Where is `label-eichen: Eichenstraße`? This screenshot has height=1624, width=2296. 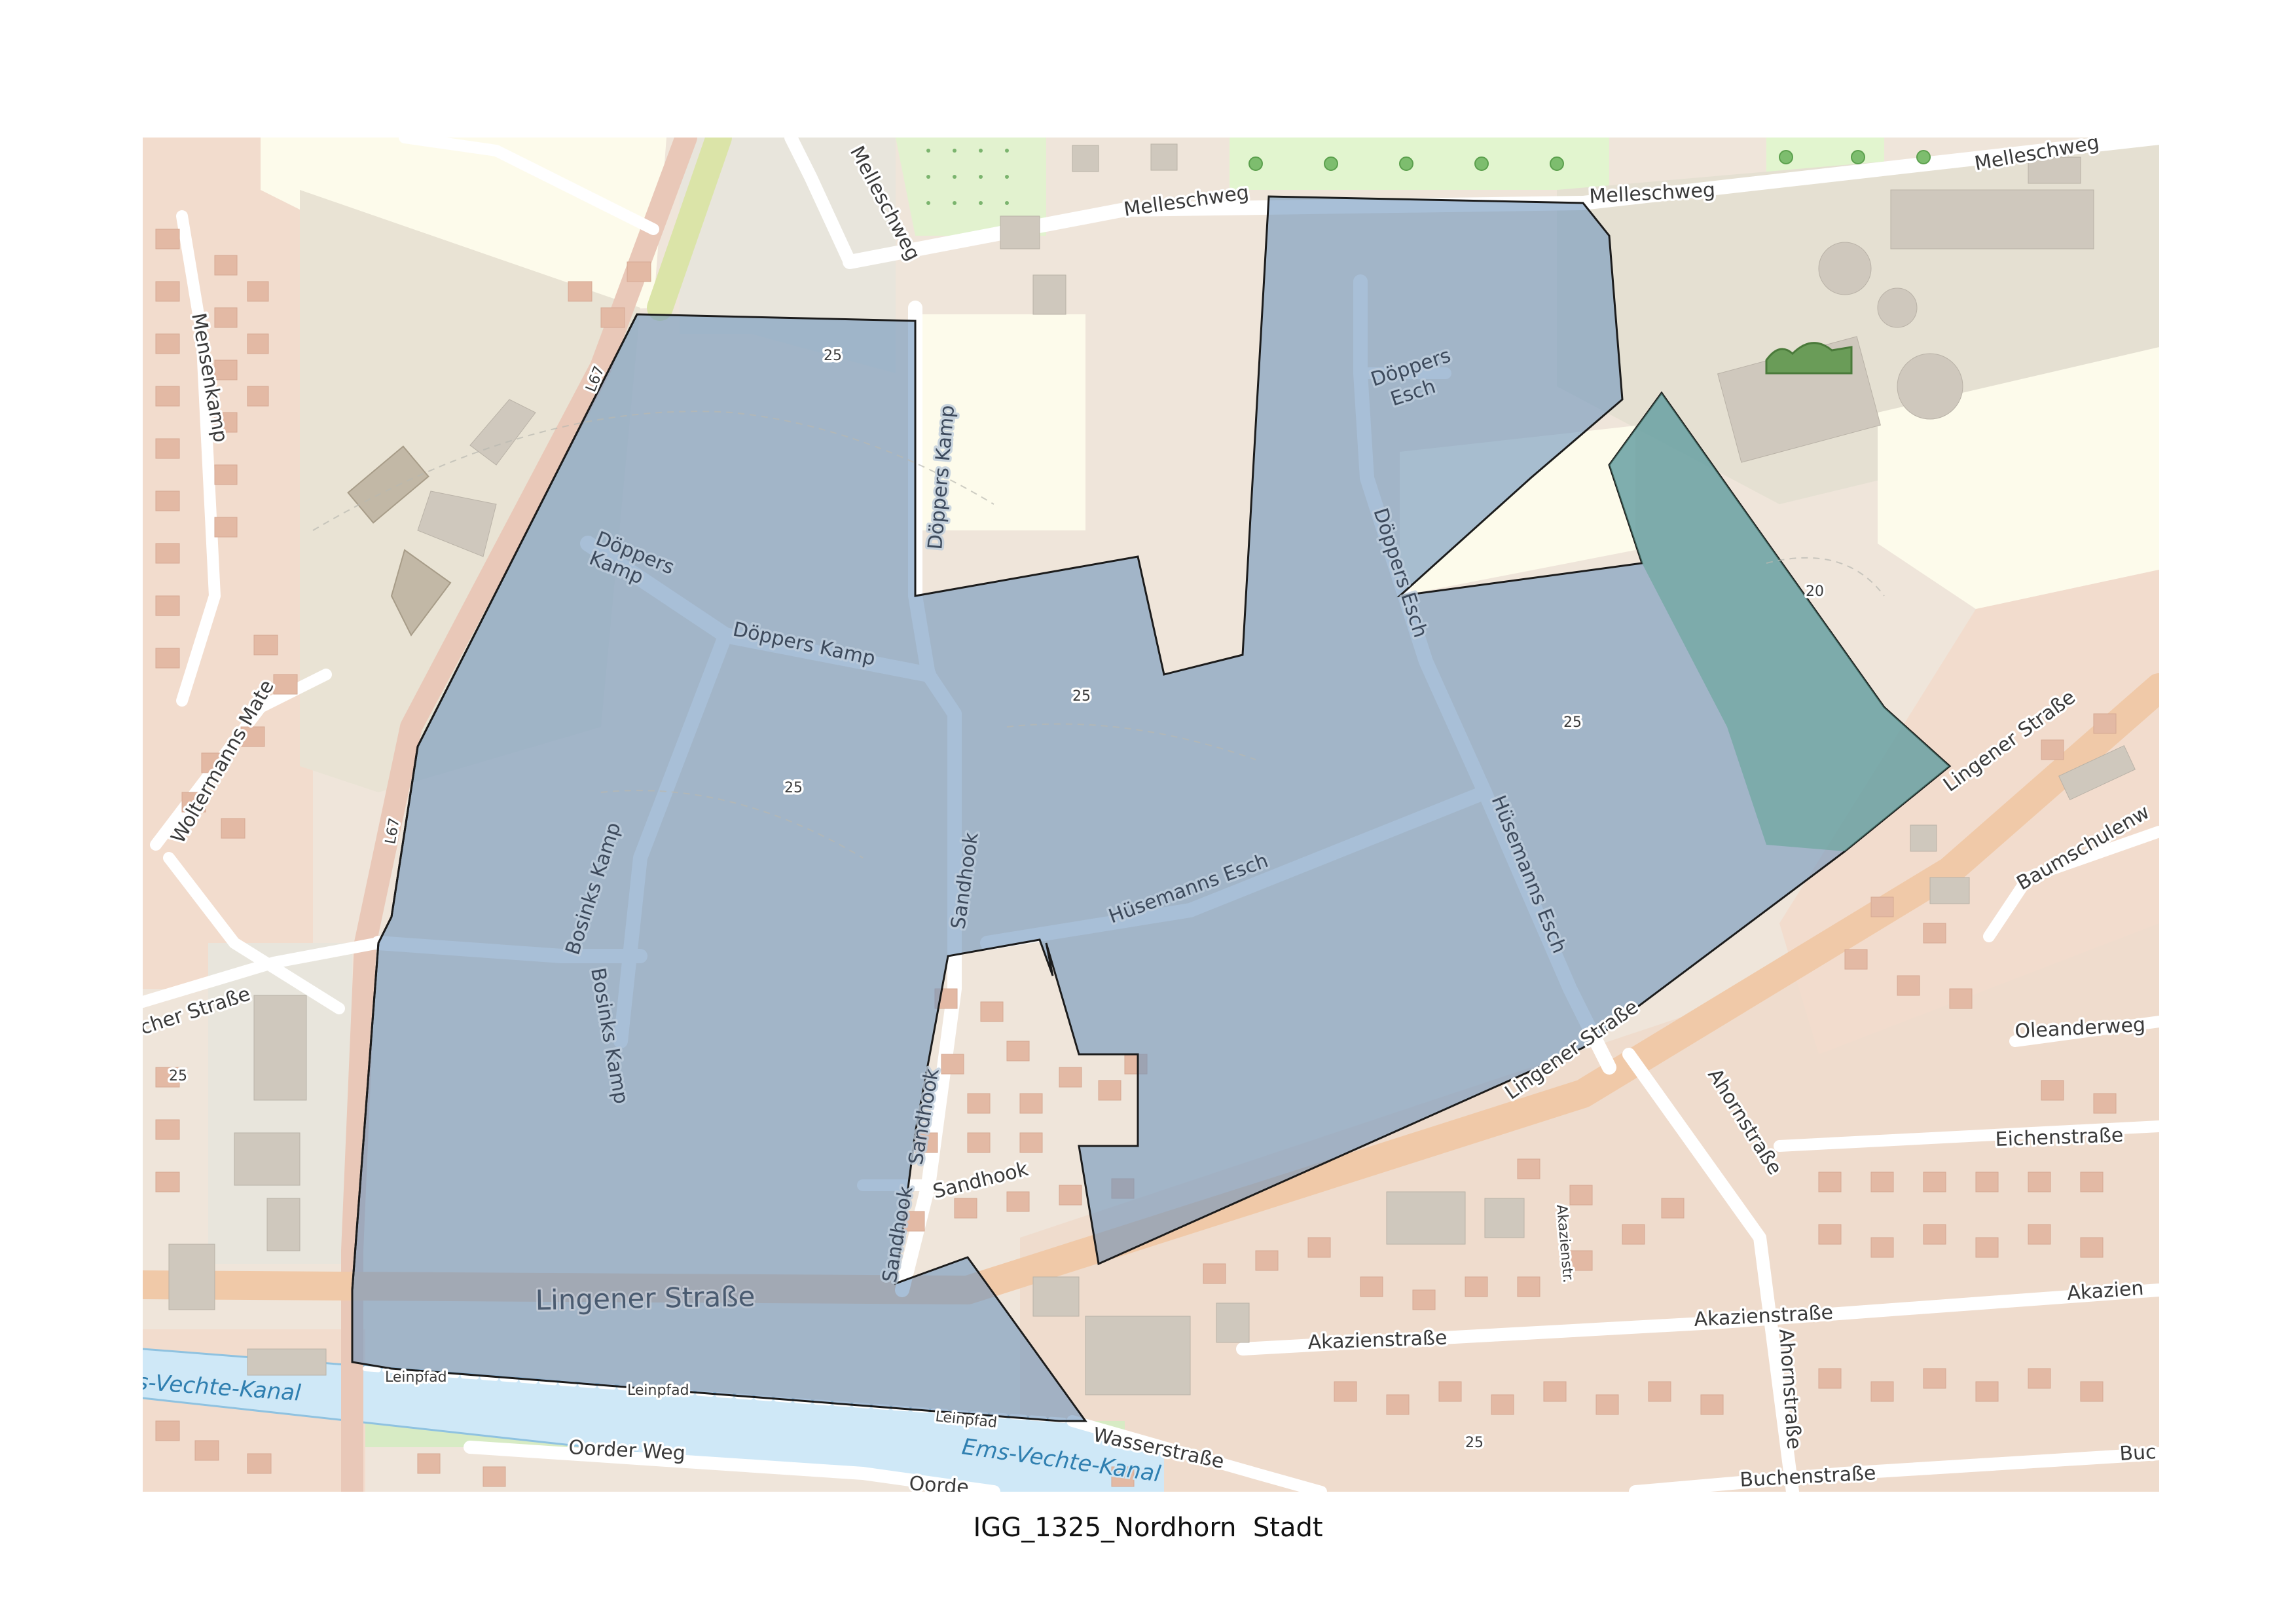 label-eichen: Eichenstraße is located at coordinates (2059, 1137).